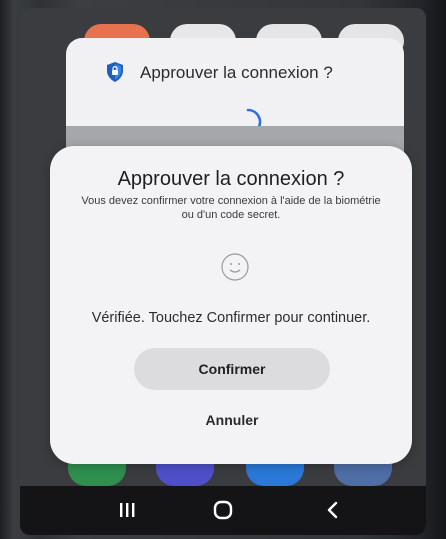 Image resolution: width=446 pixels, height=539 pixels. Describe the element at coordinates (115, 72) in the screenshot. I see `authenticator-shield-icon` at that location.